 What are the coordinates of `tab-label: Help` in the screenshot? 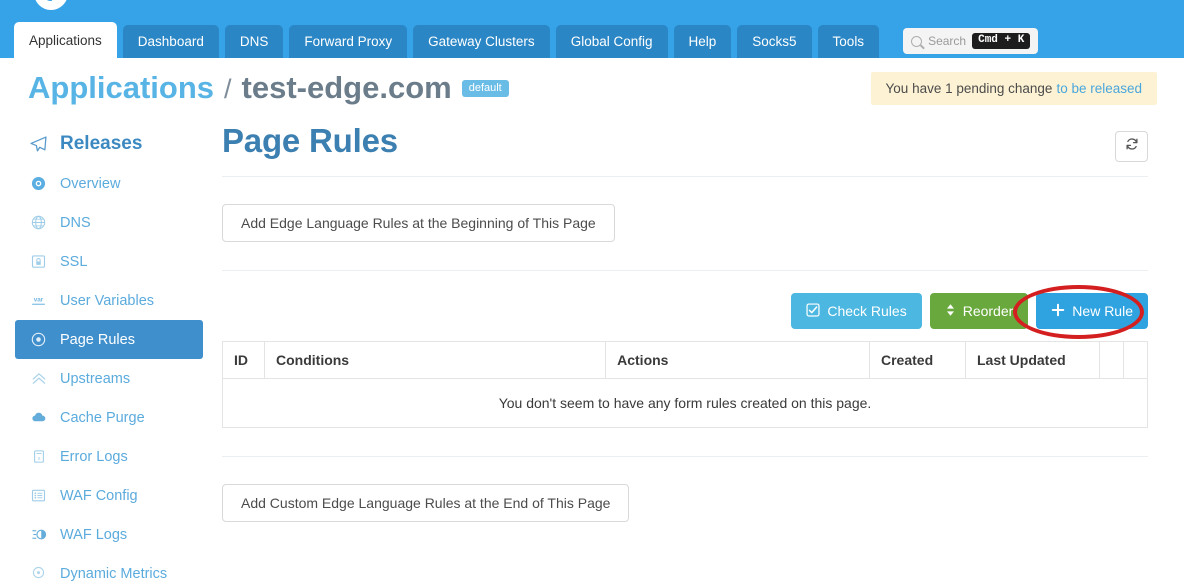 It's located at (702, 41).